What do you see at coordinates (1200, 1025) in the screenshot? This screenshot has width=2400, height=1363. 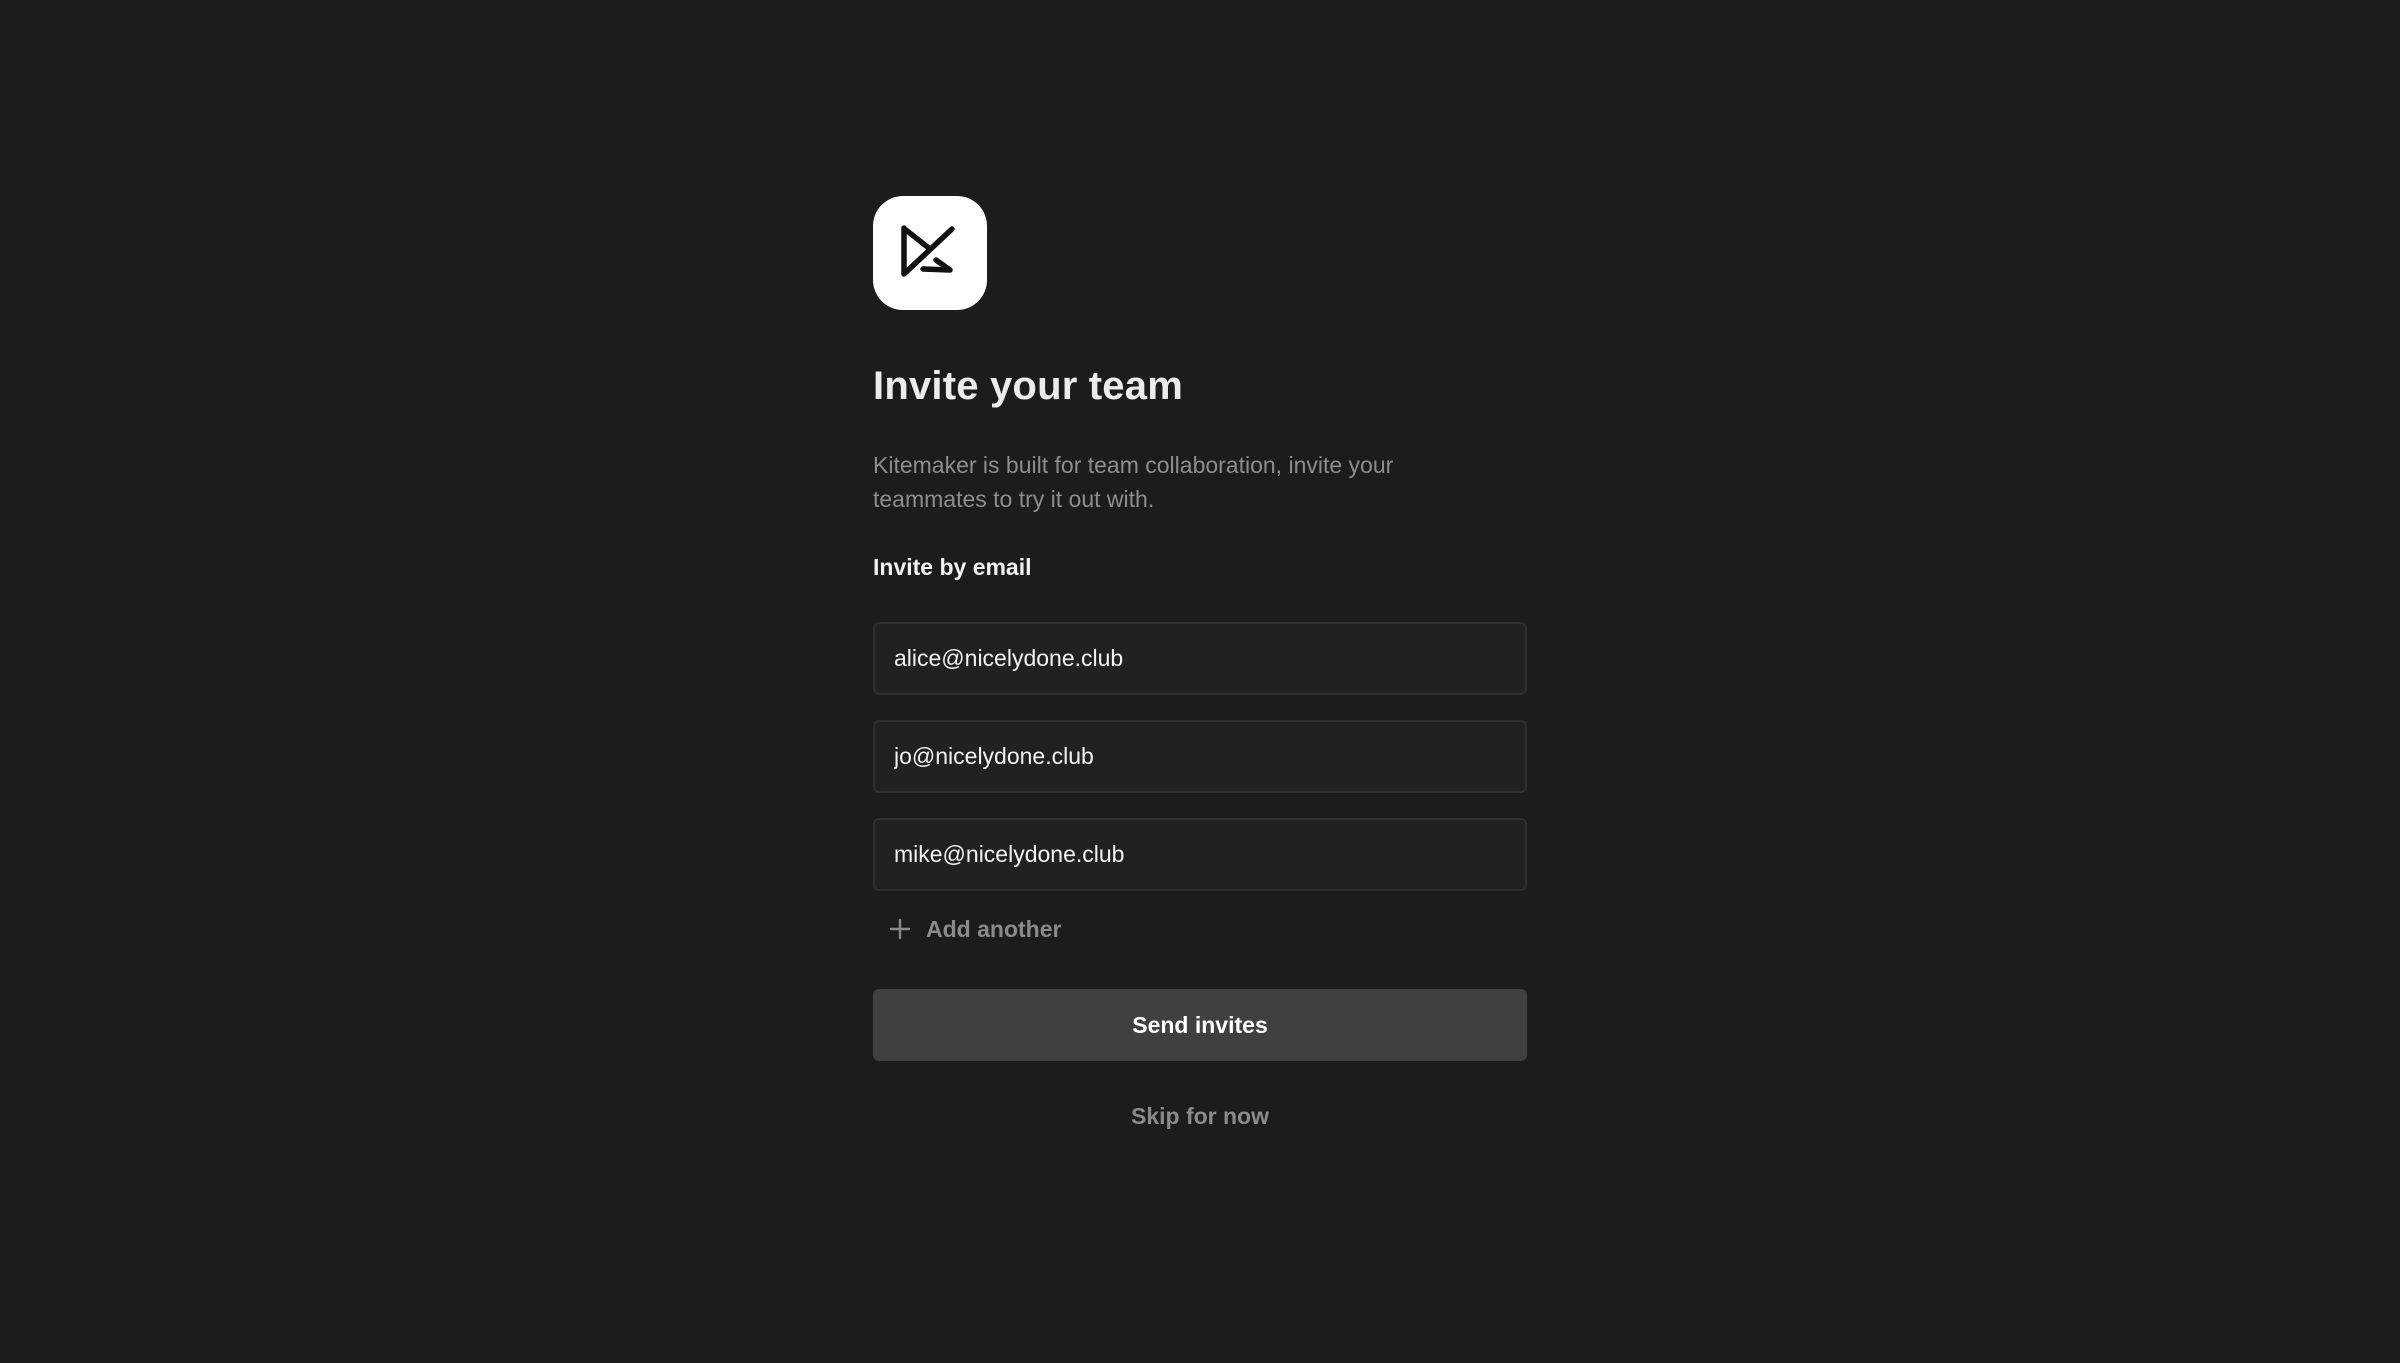 I see `send-invites-button: Send invites` at bounding box center [1200, 1025].